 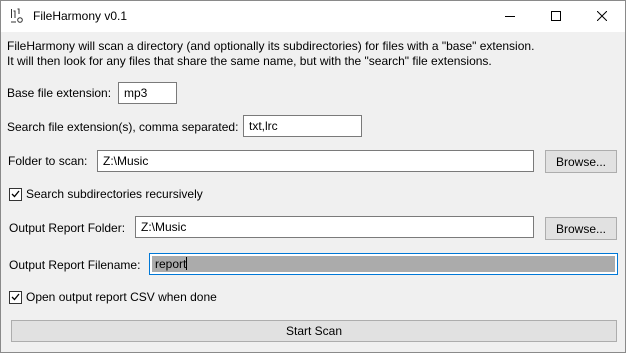 I want to click on output-filename-label: Output Report Filename:, so click(x=75, y=265).